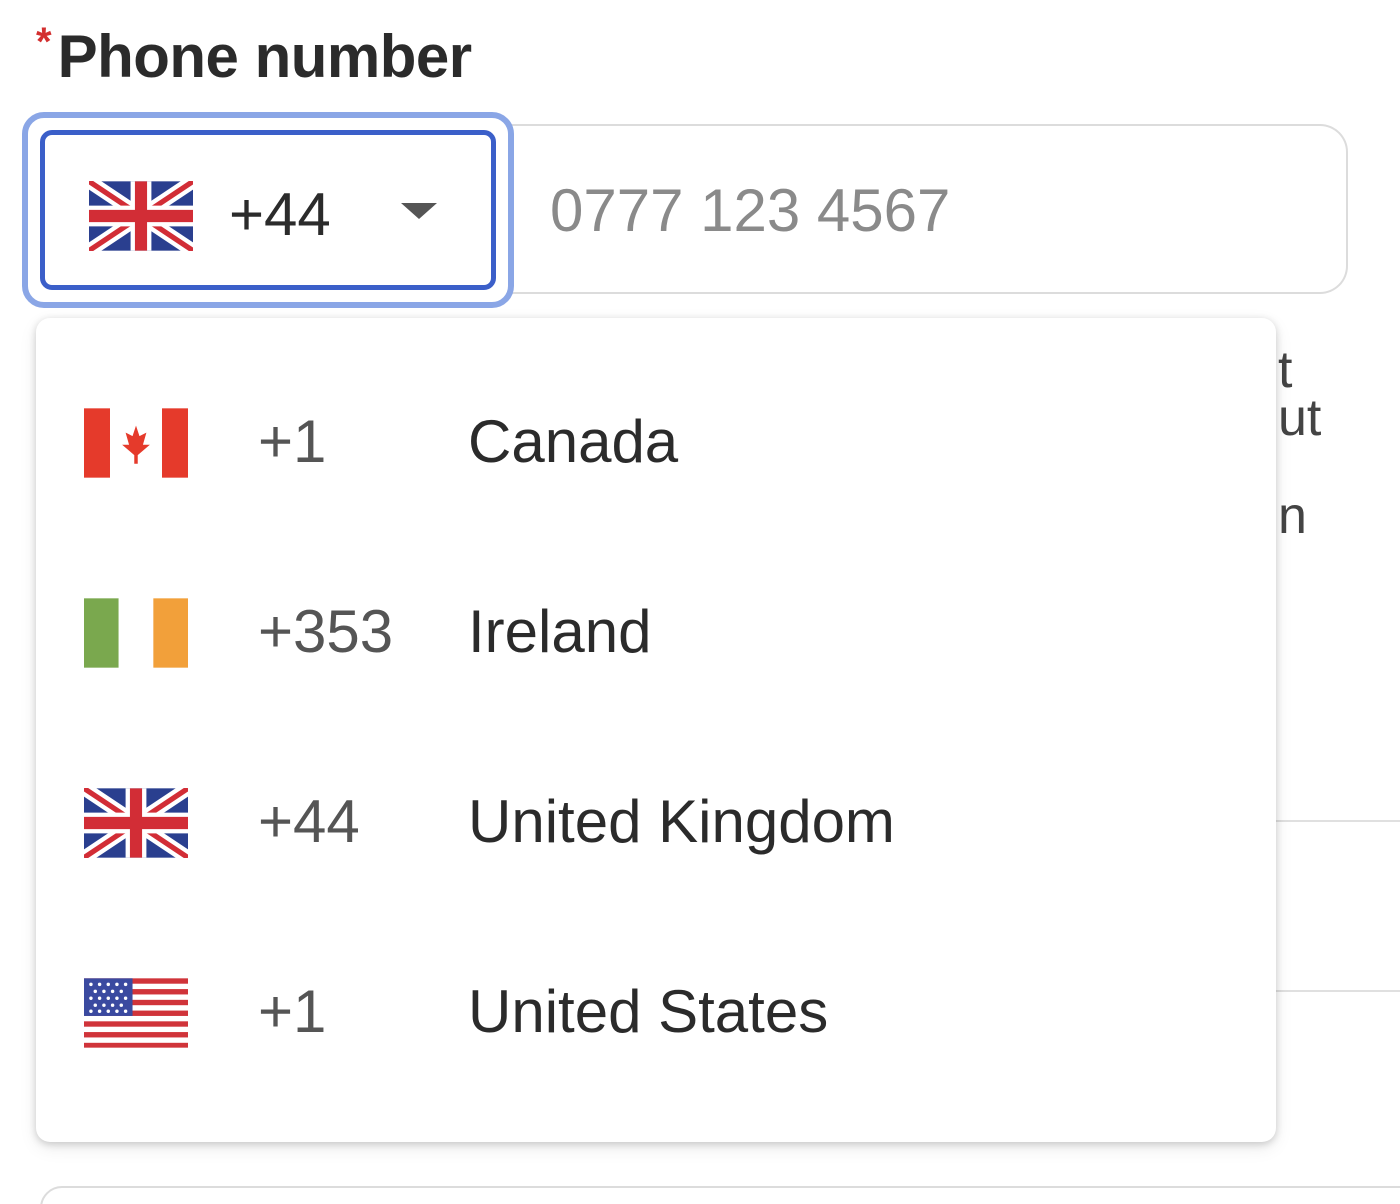 This screenshot has width=1400, height=1204. What do you see at coordinates (560, 631) in the screenshot?
I see `option-country-name: Ireland` at bounding box center [560, 631].